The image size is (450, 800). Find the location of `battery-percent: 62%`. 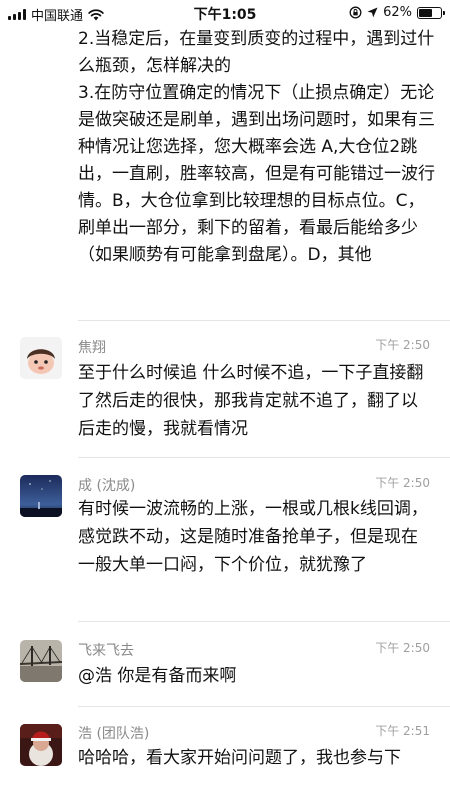

battery-percent: 62% is located at coordinates (397, 12).